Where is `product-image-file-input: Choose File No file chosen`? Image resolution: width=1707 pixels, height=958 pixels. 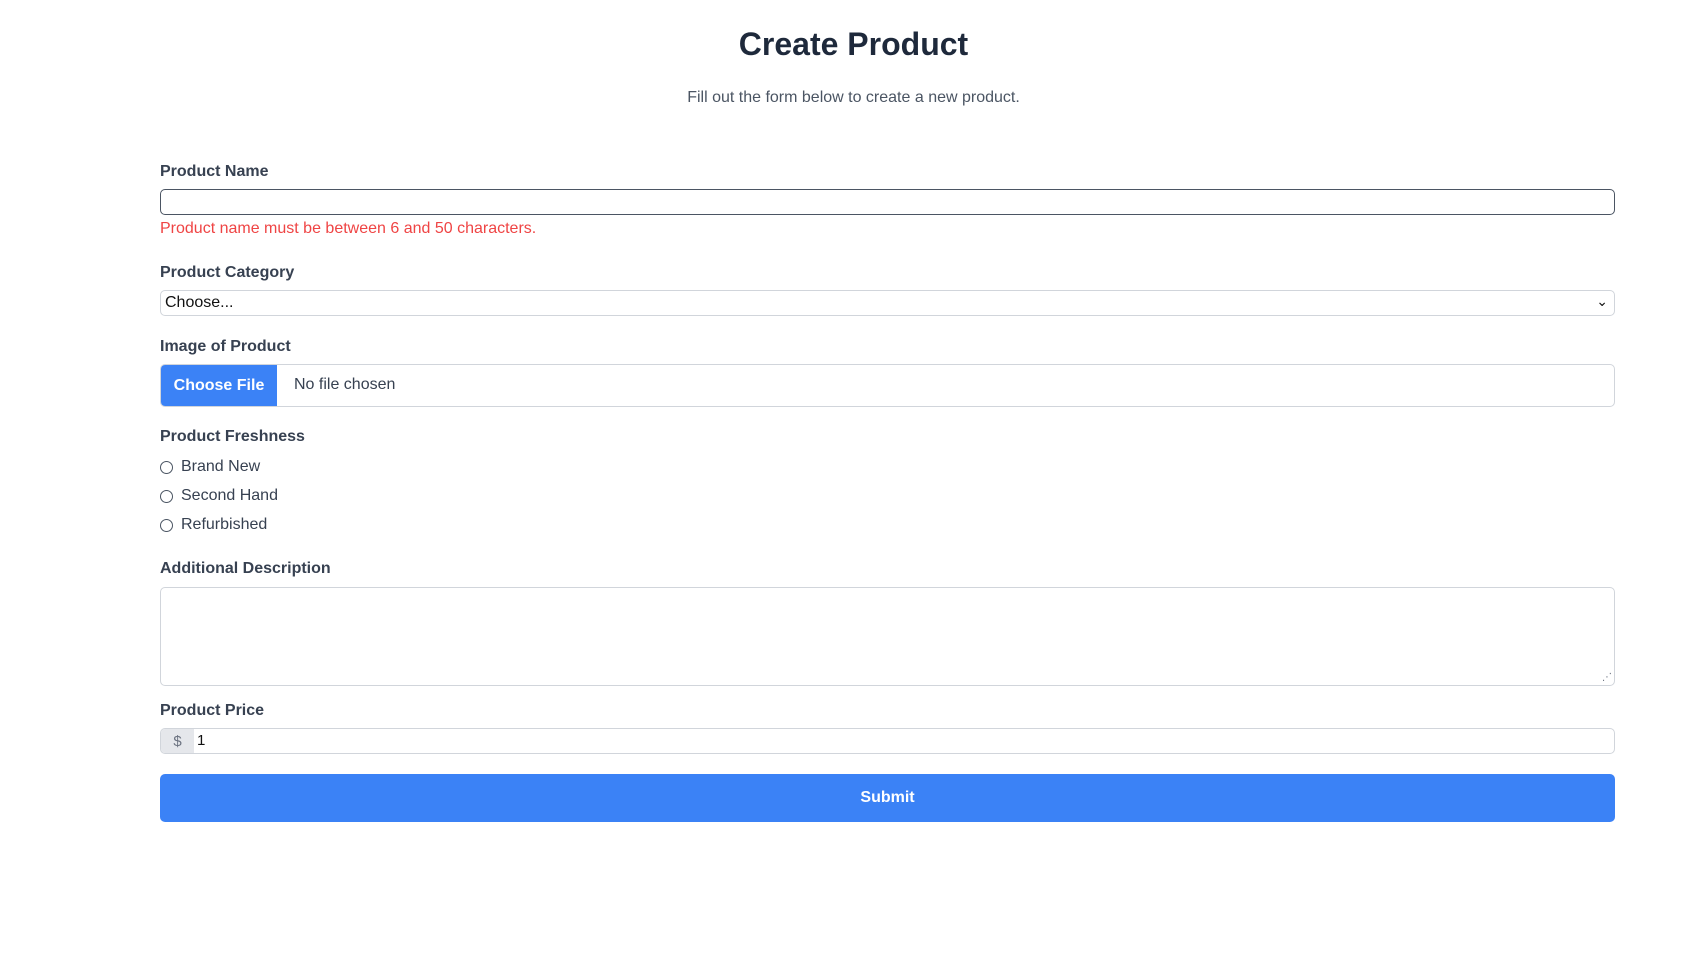 product-image-file-input: Choose File No file chosen is located at coordinates (887, 385).